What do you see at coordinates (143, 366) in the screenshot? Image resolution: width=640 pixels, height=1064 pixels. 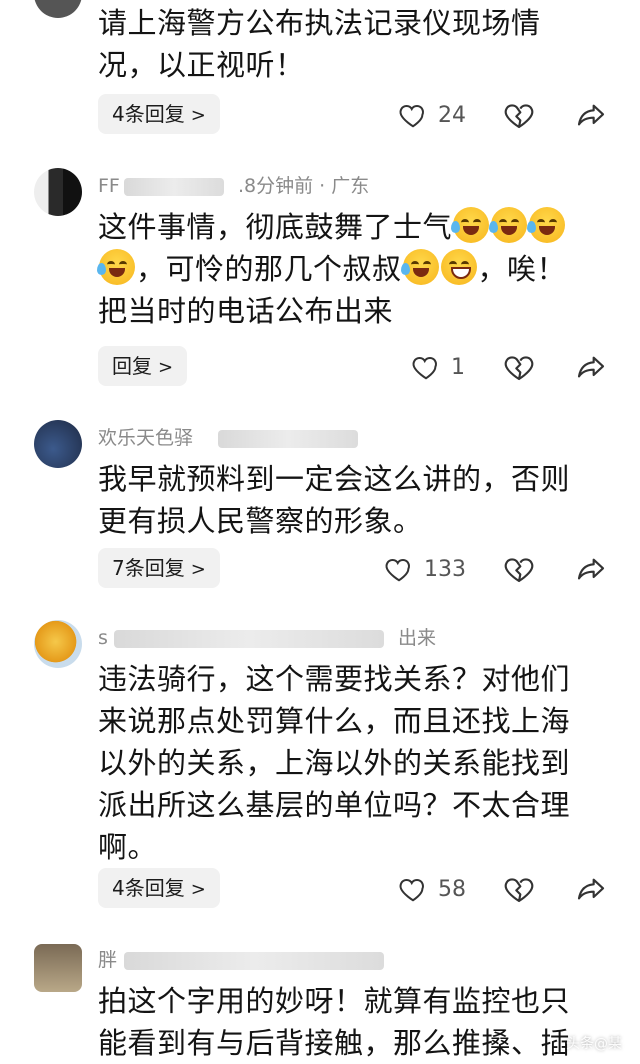 I see `reply-button: 回复 >` at bounding box center [143, 366].